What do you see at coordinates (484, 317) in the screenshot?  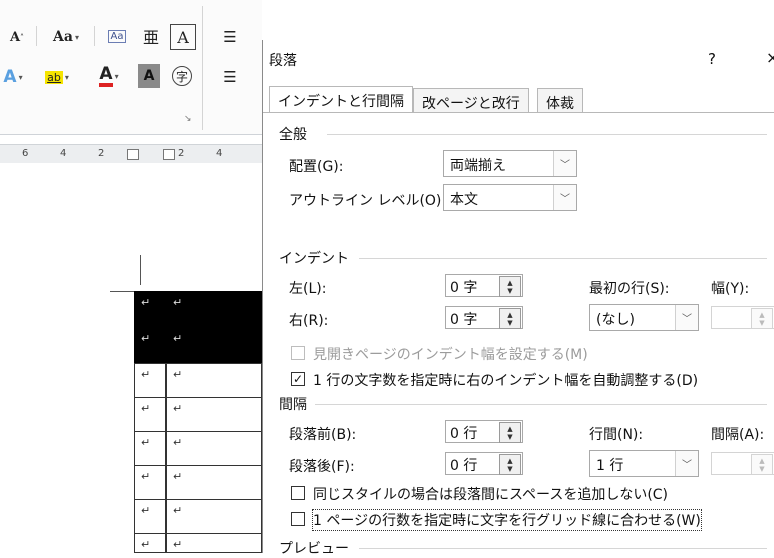 I see `right-indent-spinner: 0 字 ▲ ▼` at bounding box center [484, 317].